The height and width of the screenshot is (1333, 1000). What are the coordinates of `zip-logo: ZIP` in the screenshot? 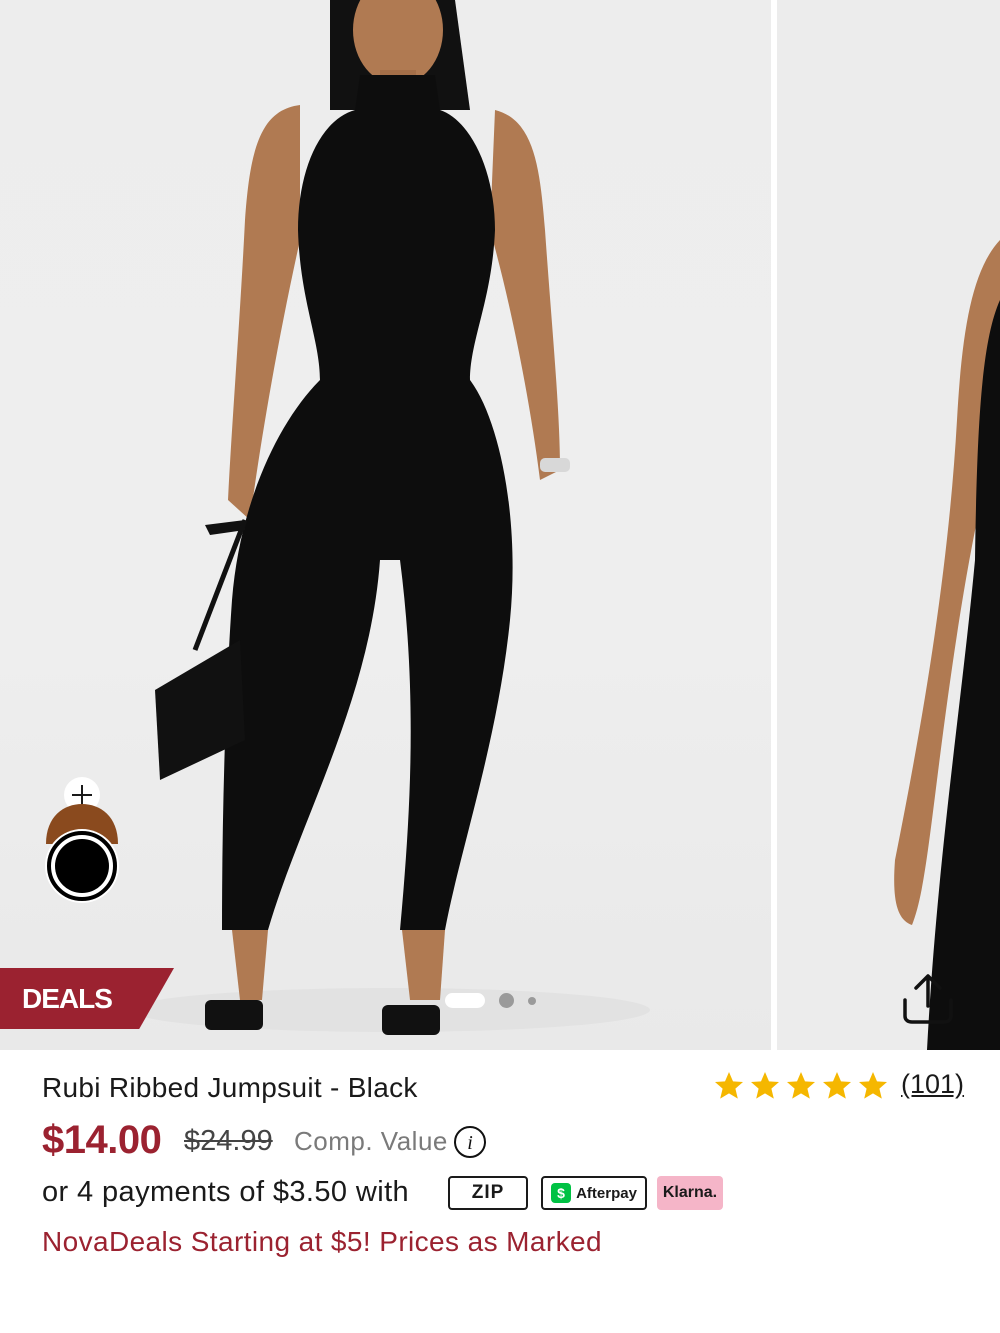 It's located at (488, 1192).